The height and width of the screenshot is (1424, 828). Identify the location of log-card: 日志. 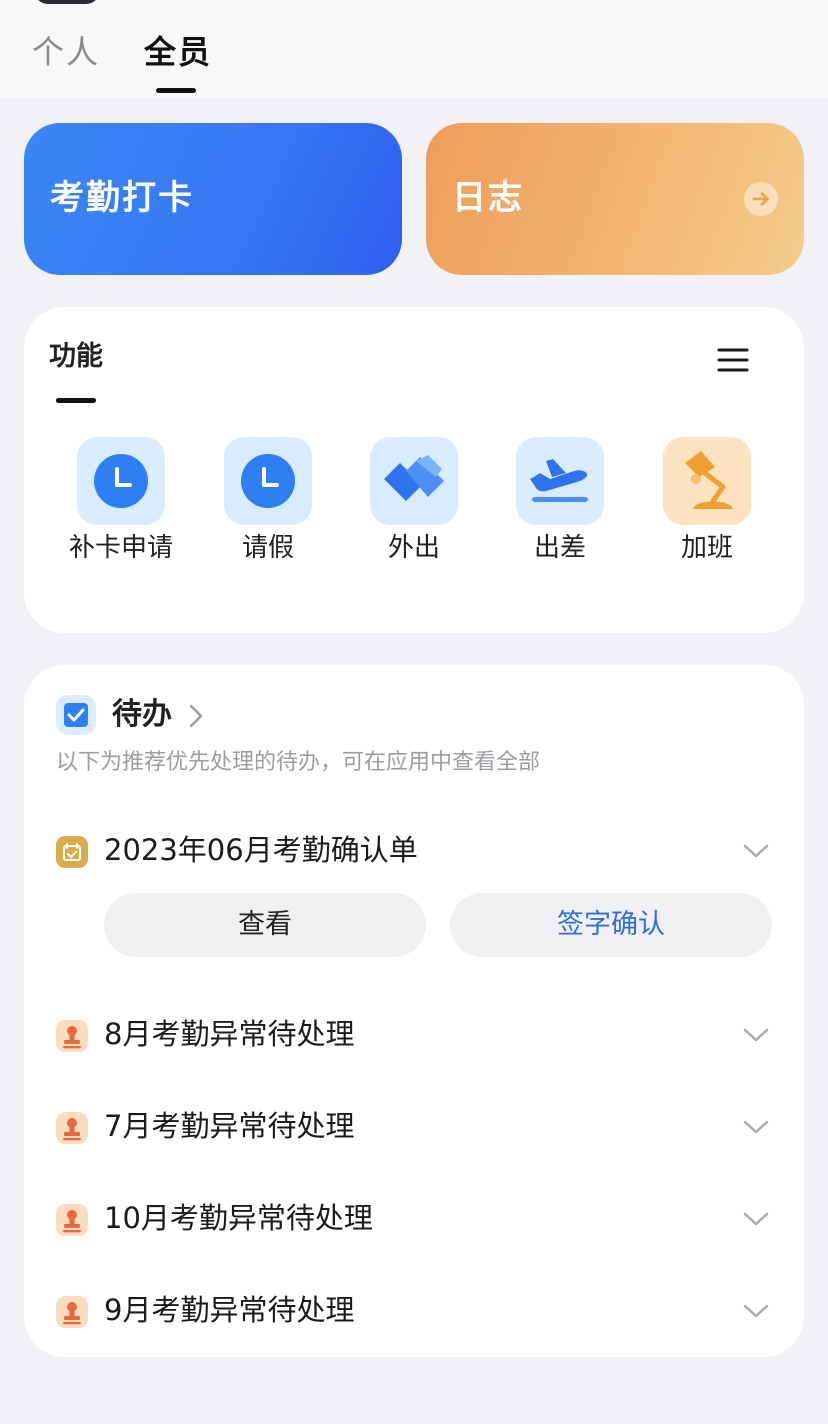
(615, 199).